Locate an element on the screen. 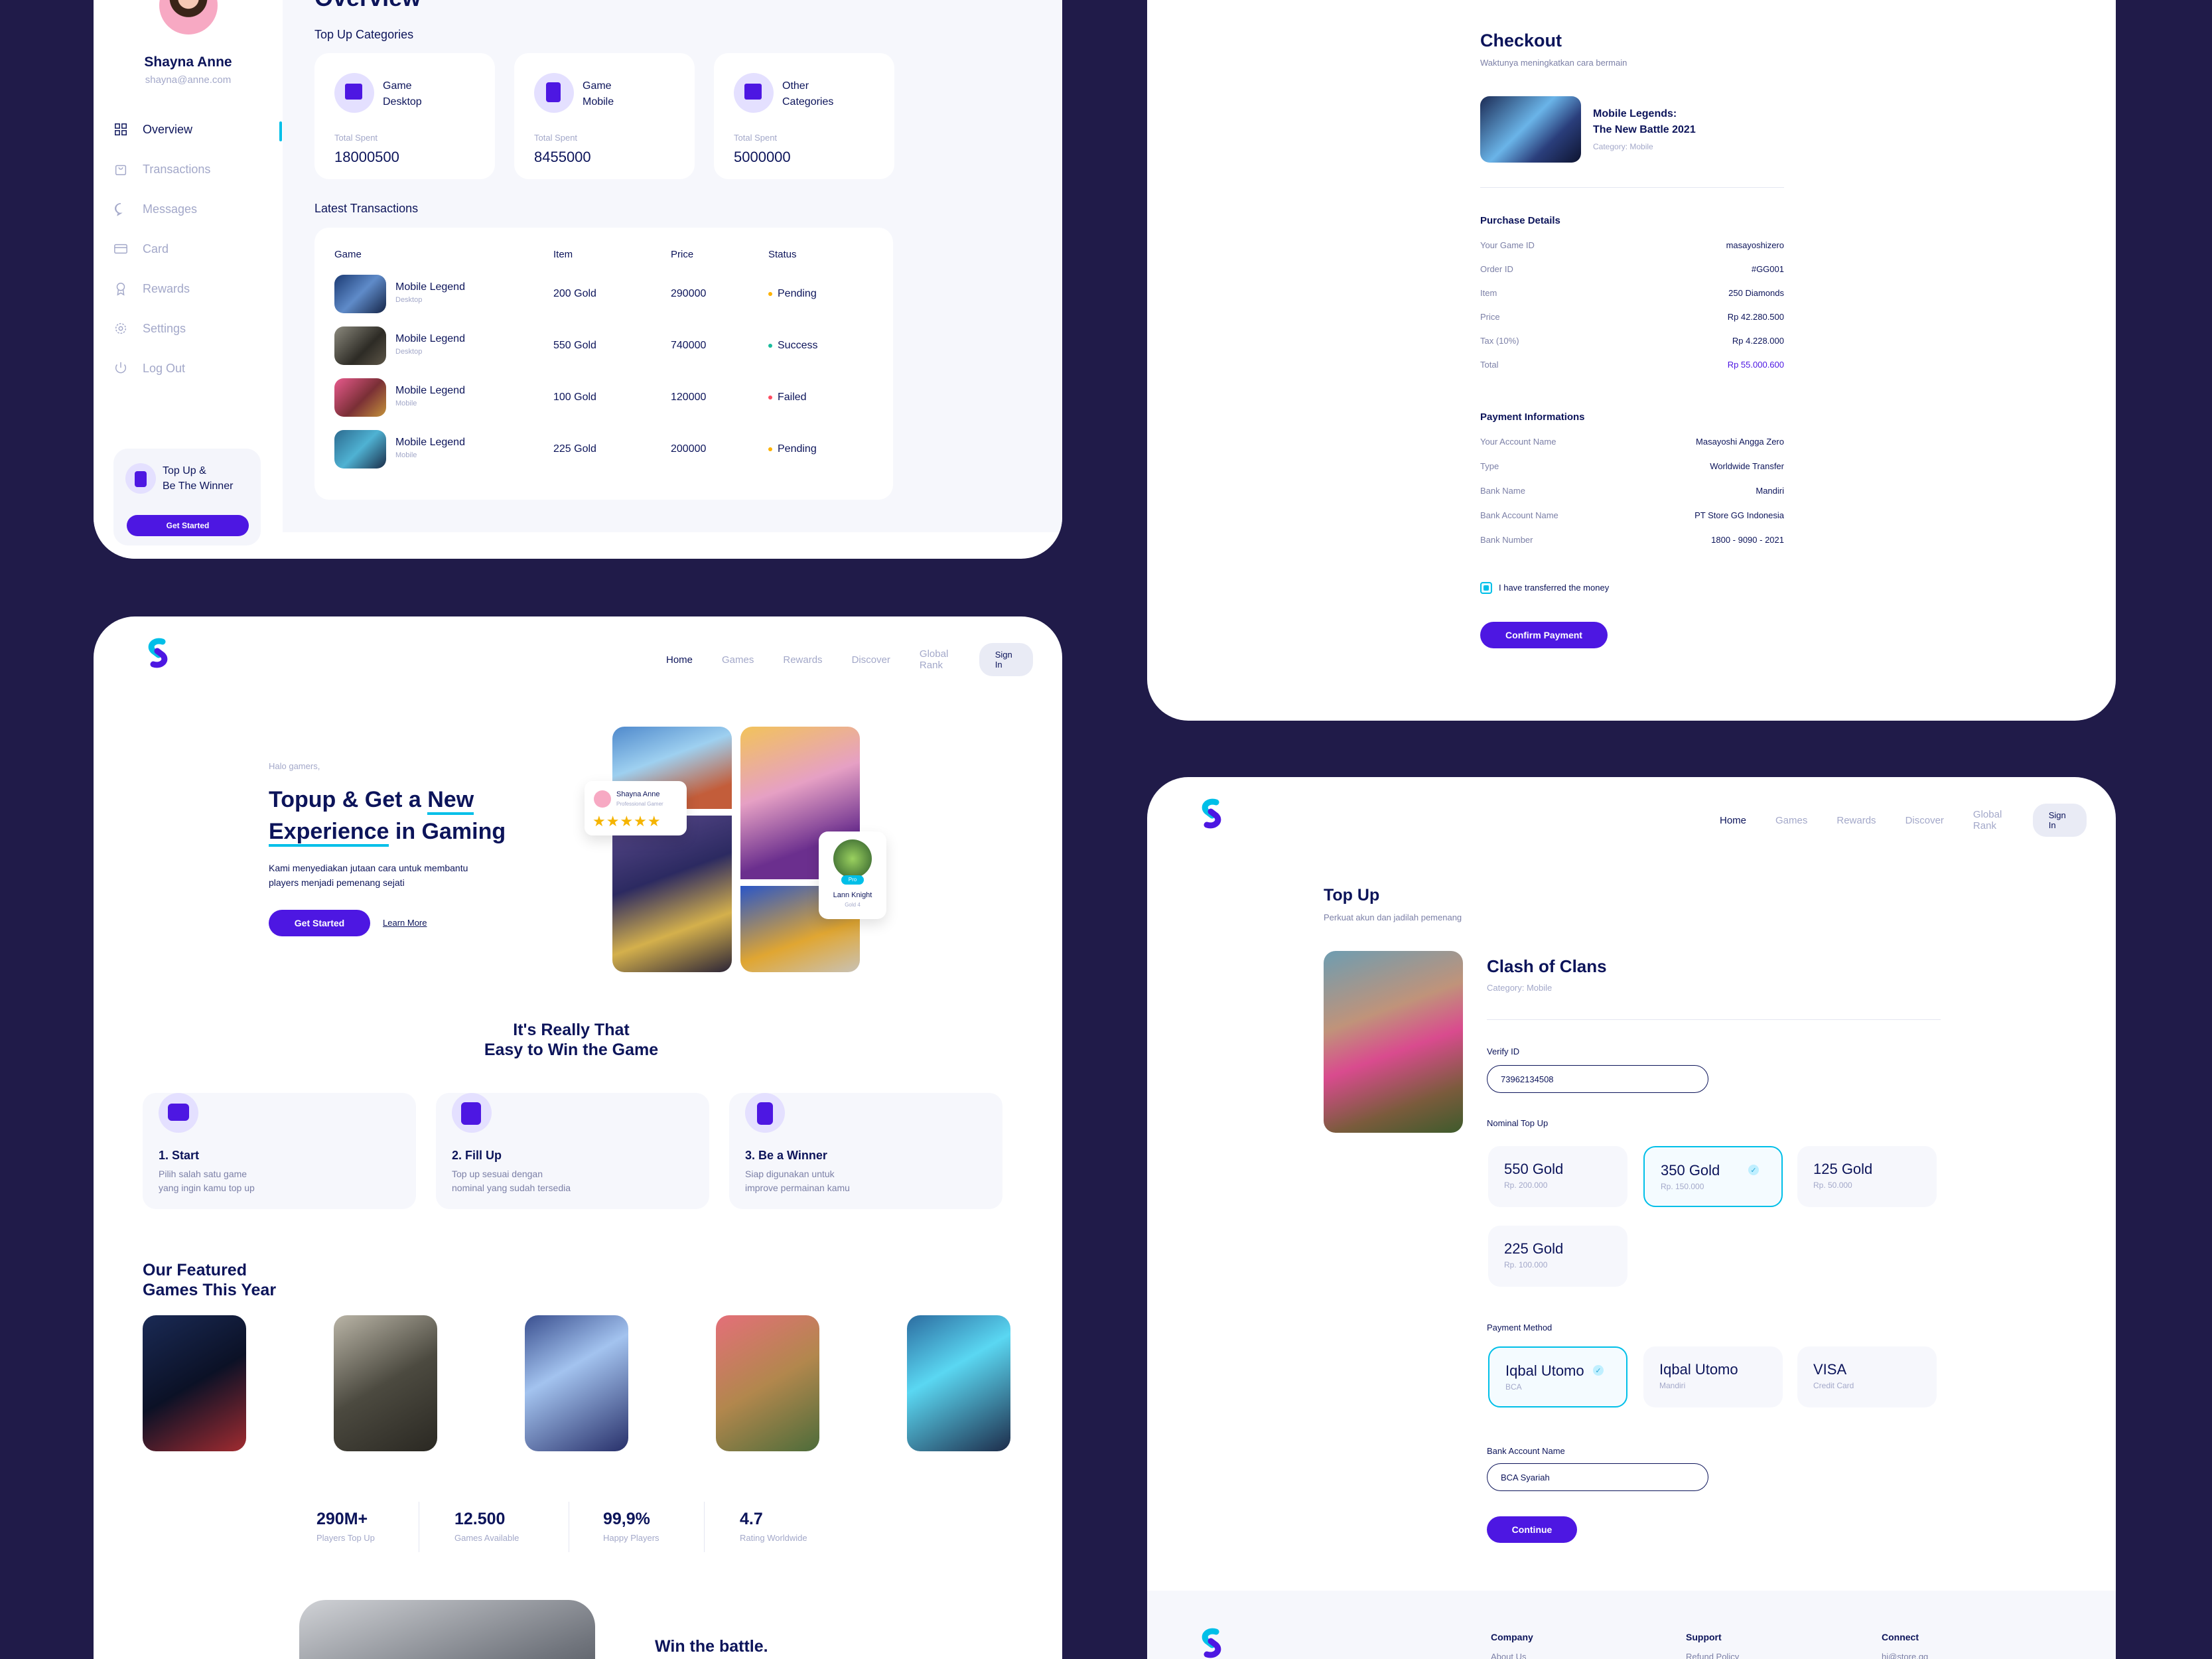 The height and width of the screenshot is (1659, 2212). category-card: Game Mobile Total Spent 8455000 is located at coordinates (604, 116).